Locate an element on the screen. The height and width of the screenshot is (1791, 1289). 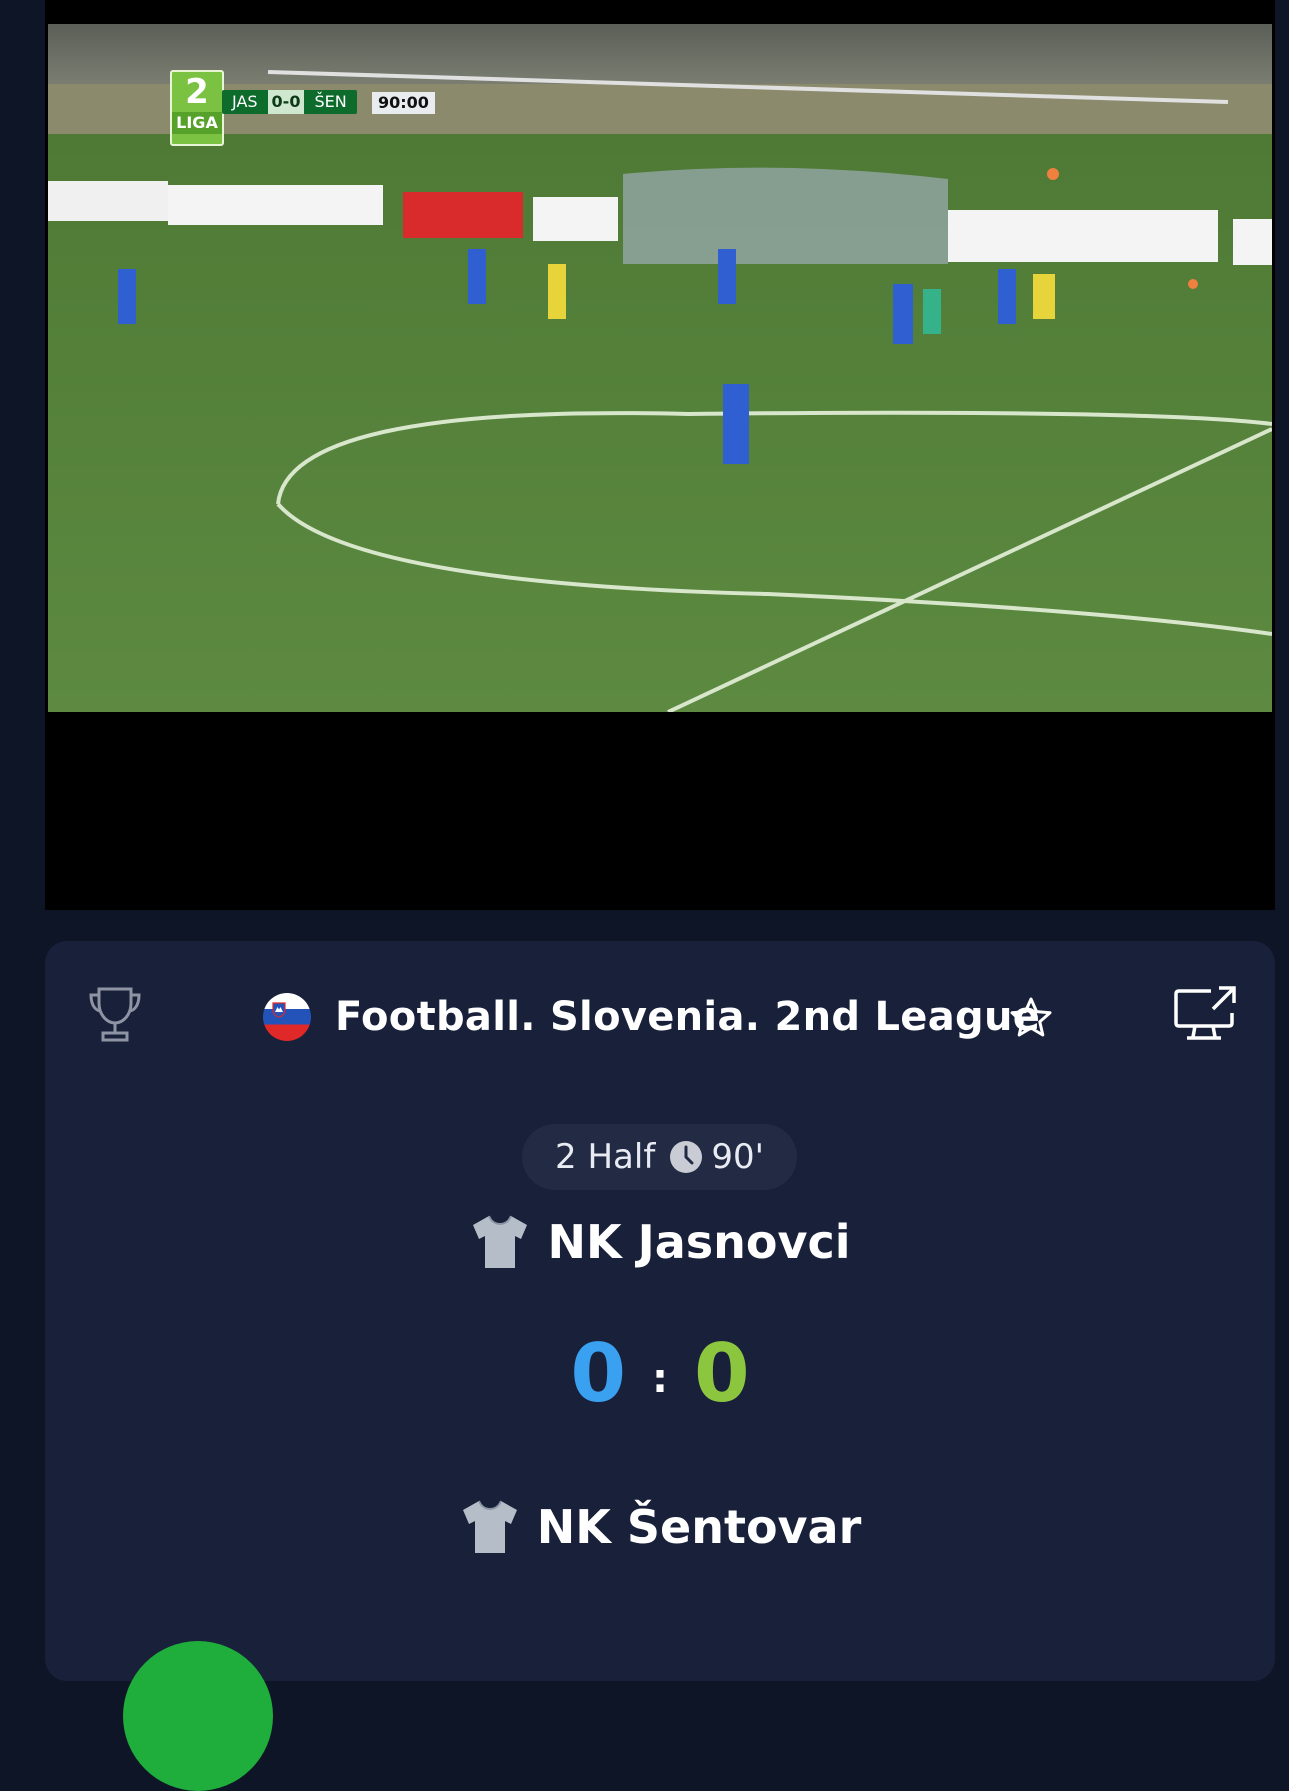
overlay-score: 0-0 is located at coordinates (286, 102).